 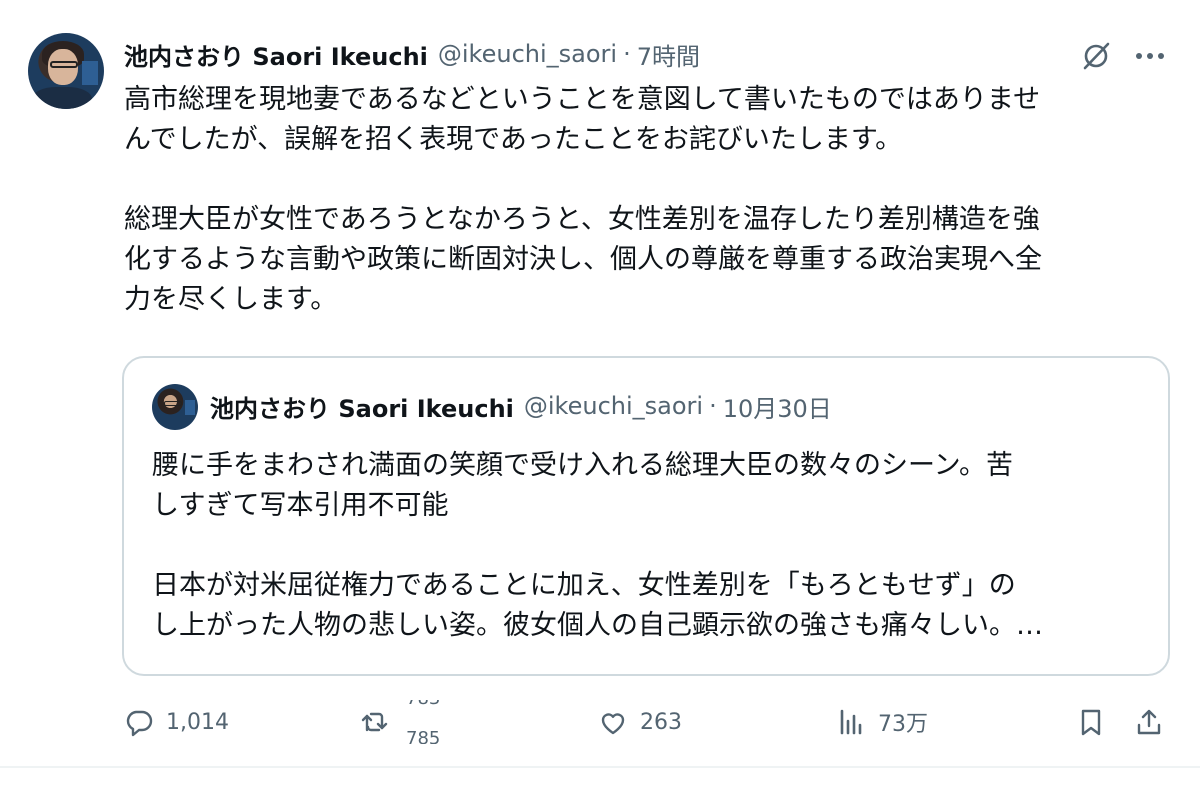 What do you see at coordinates (583, 465) in the screenshot?
I see `quote-line: 腰に手をまわされ満面の笑顔で受け入れる総理大臣の数々のシーン。苦` at bounding box center [583, 465].